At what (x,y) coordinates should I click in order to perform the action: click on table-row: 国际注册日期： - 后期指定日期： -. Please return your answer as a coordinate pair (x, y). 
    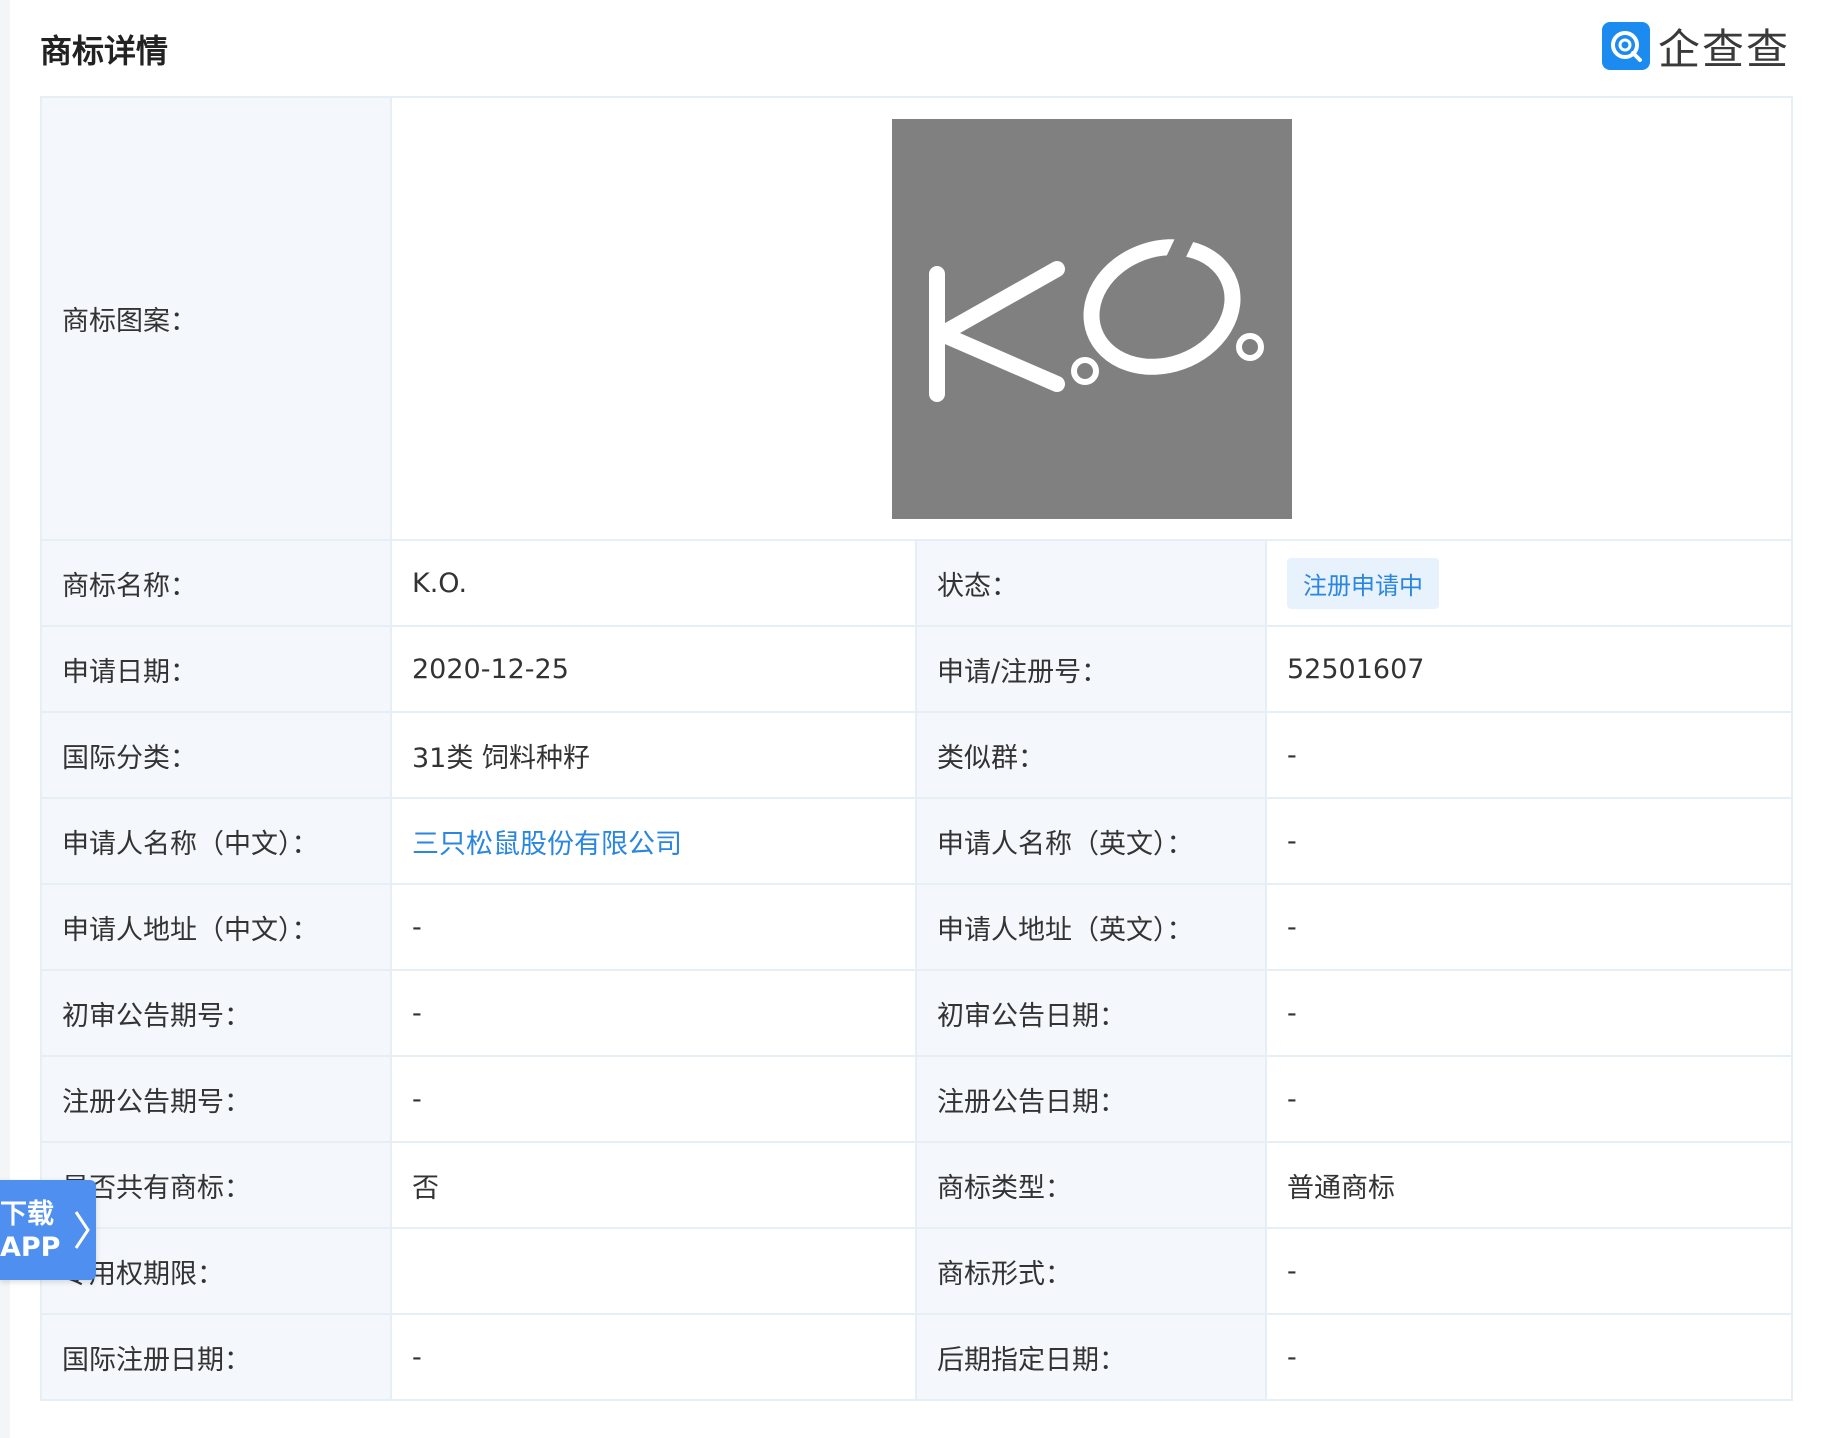
    Looking at the image, I should click on (917, 1357).